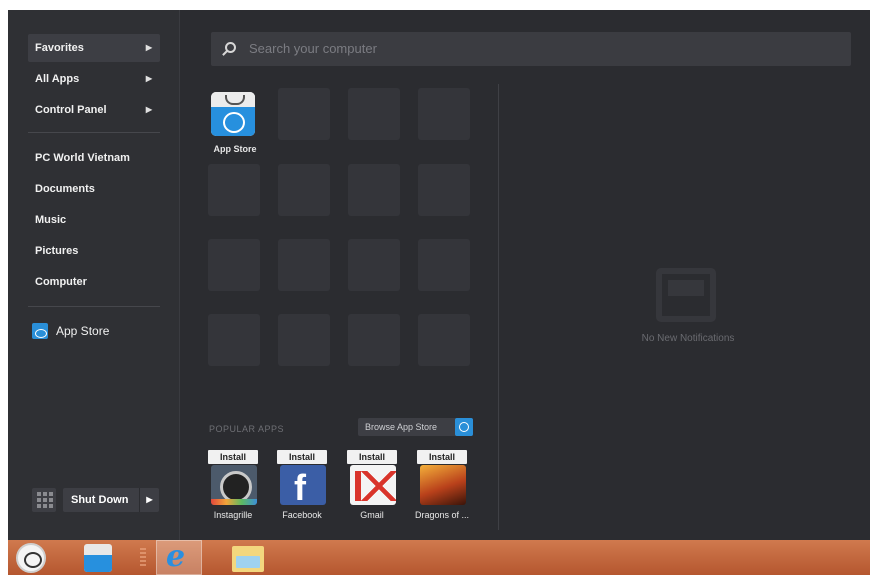 The image size is (870, 575). What do you see at coordinates (234, 485) in the screenshot?
I see `instagrille-app-icon` at bounding box center [234, 485].